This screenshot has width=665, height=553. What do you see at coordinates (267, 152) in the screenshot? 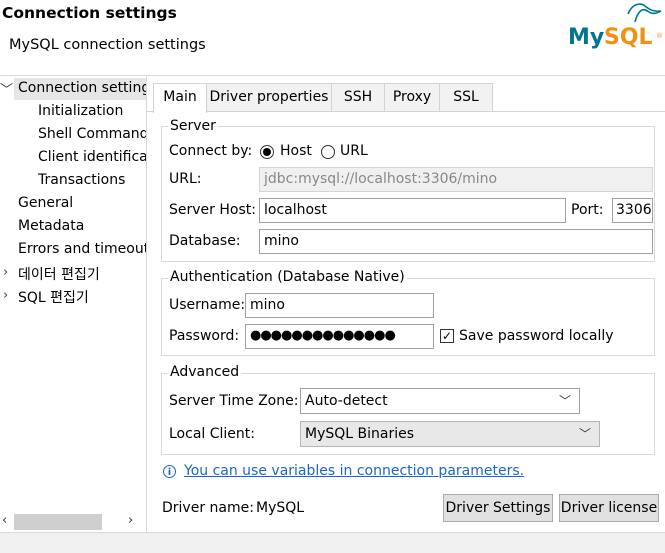
I see `host-radio` at bounding box center [267, 152].